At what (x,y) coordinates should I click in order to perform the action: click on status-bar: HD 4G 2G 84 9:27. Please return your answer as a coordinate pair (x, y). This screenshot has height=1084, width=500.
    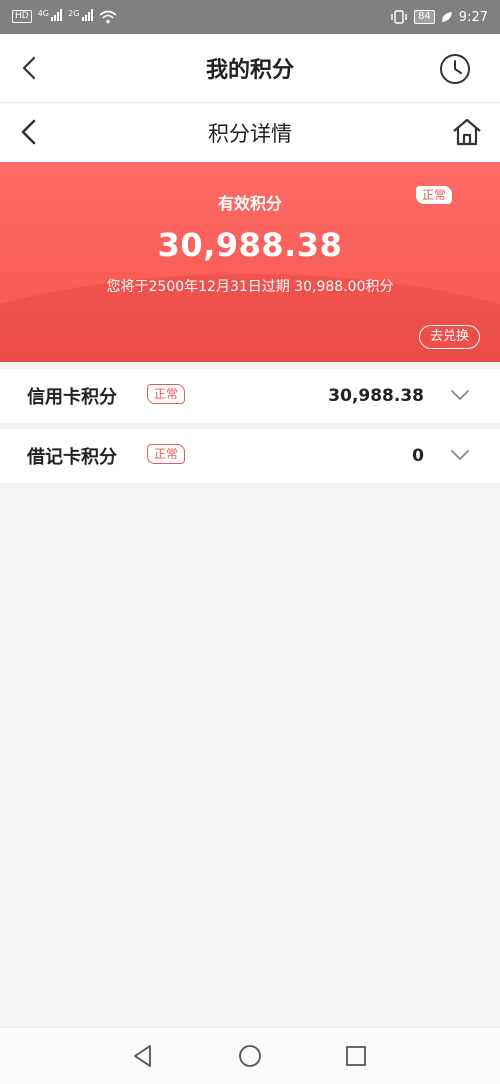
    Looking at the image, I should click on (250, 17).